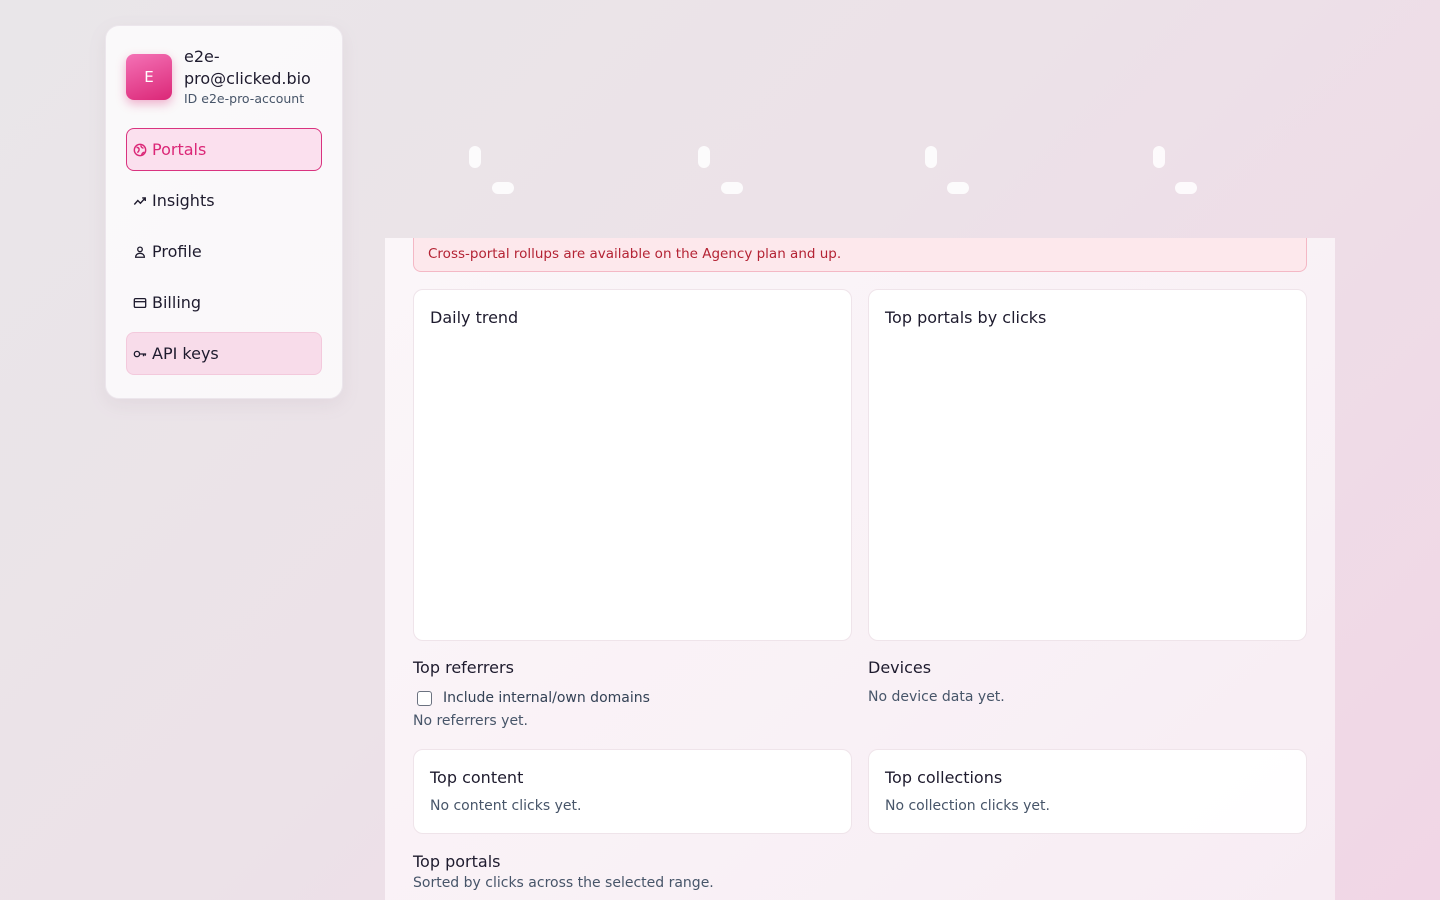 The width and height of the screenshot is (1440, 900). Describe the element at coordinates (140, 303) in the screenshot. I see `credit-card-icon` at that location.